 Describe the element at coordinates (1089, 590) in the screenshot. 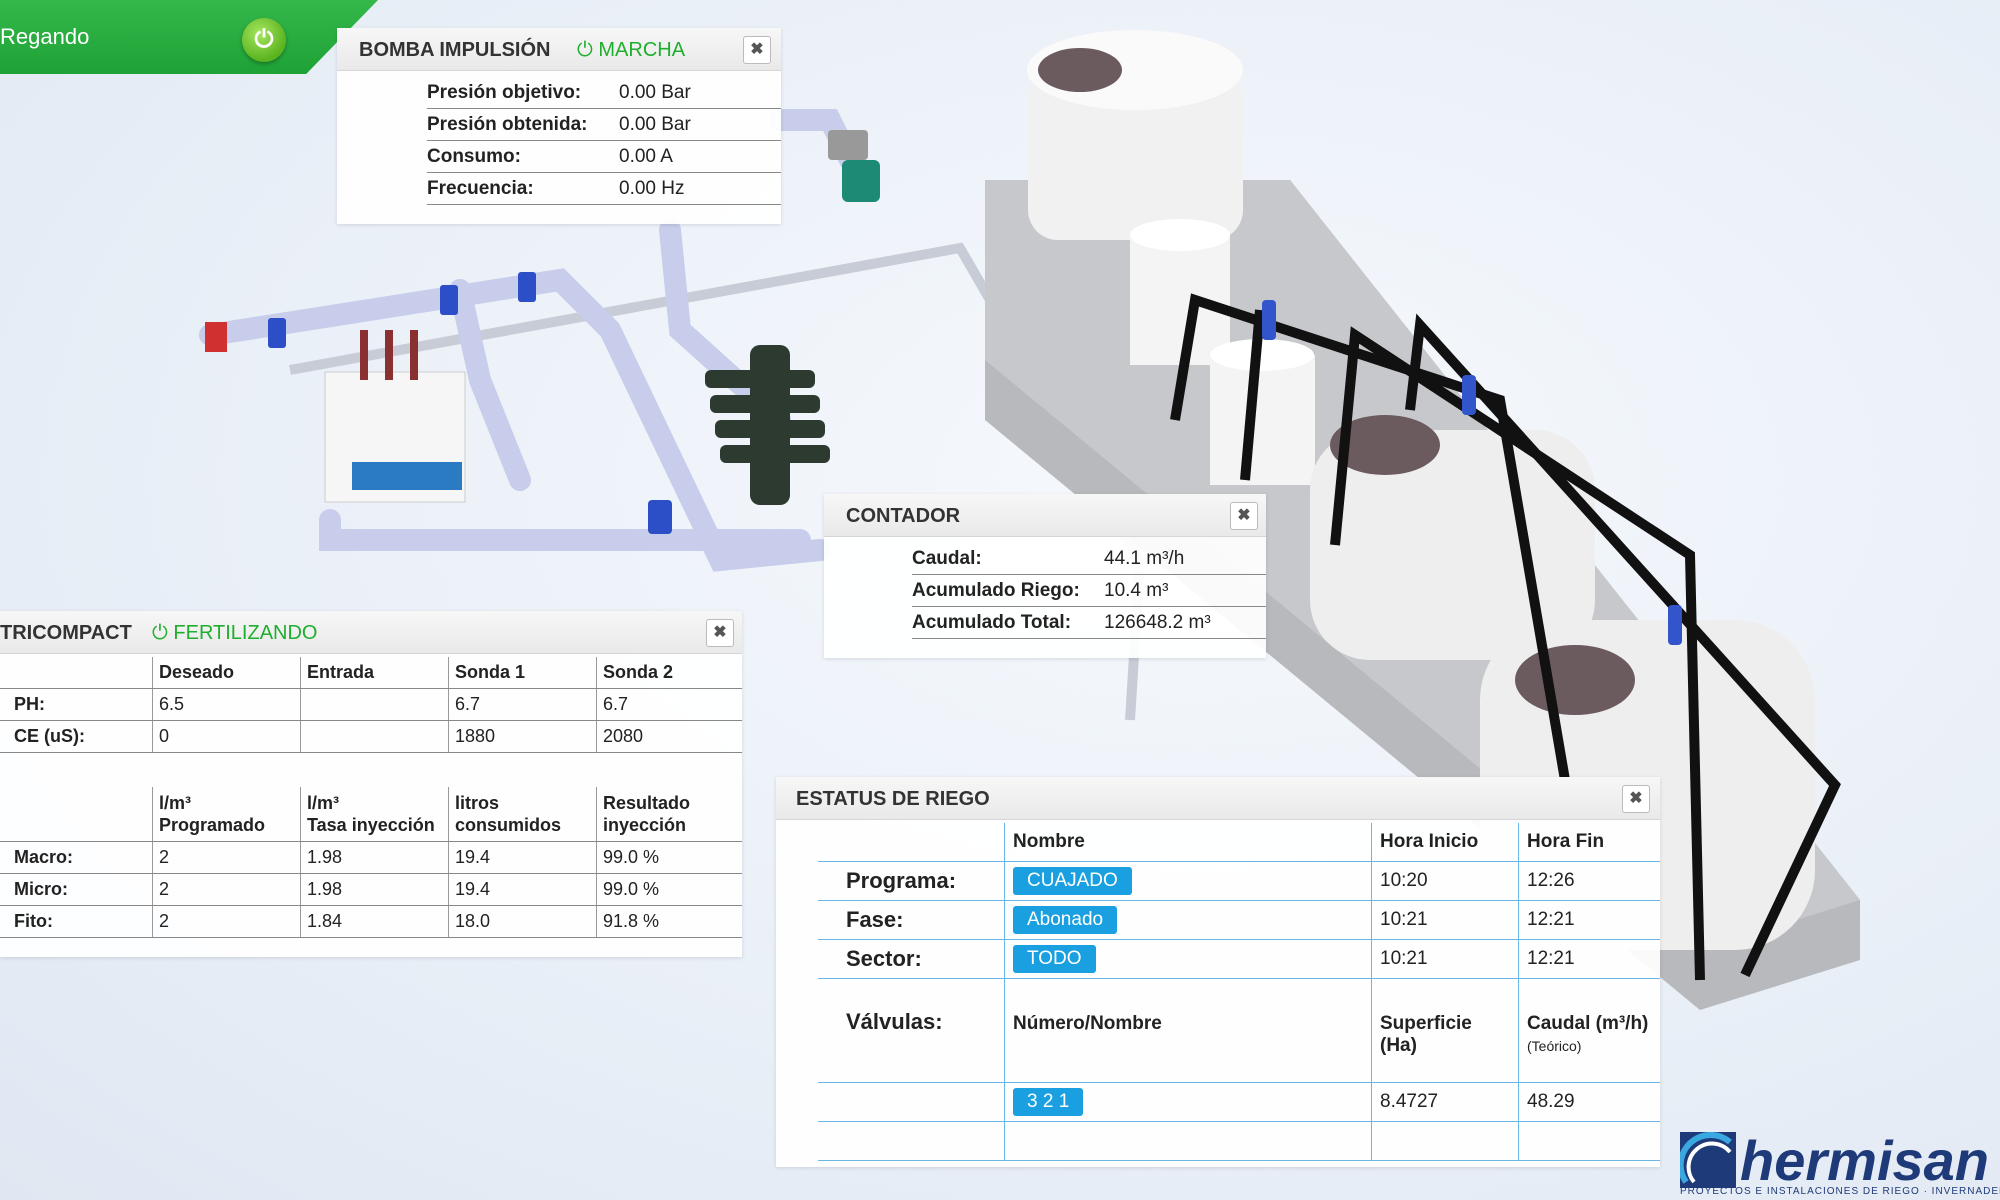

I see `contador-row: Acumulado Riego: 10.4 m³` at that location.